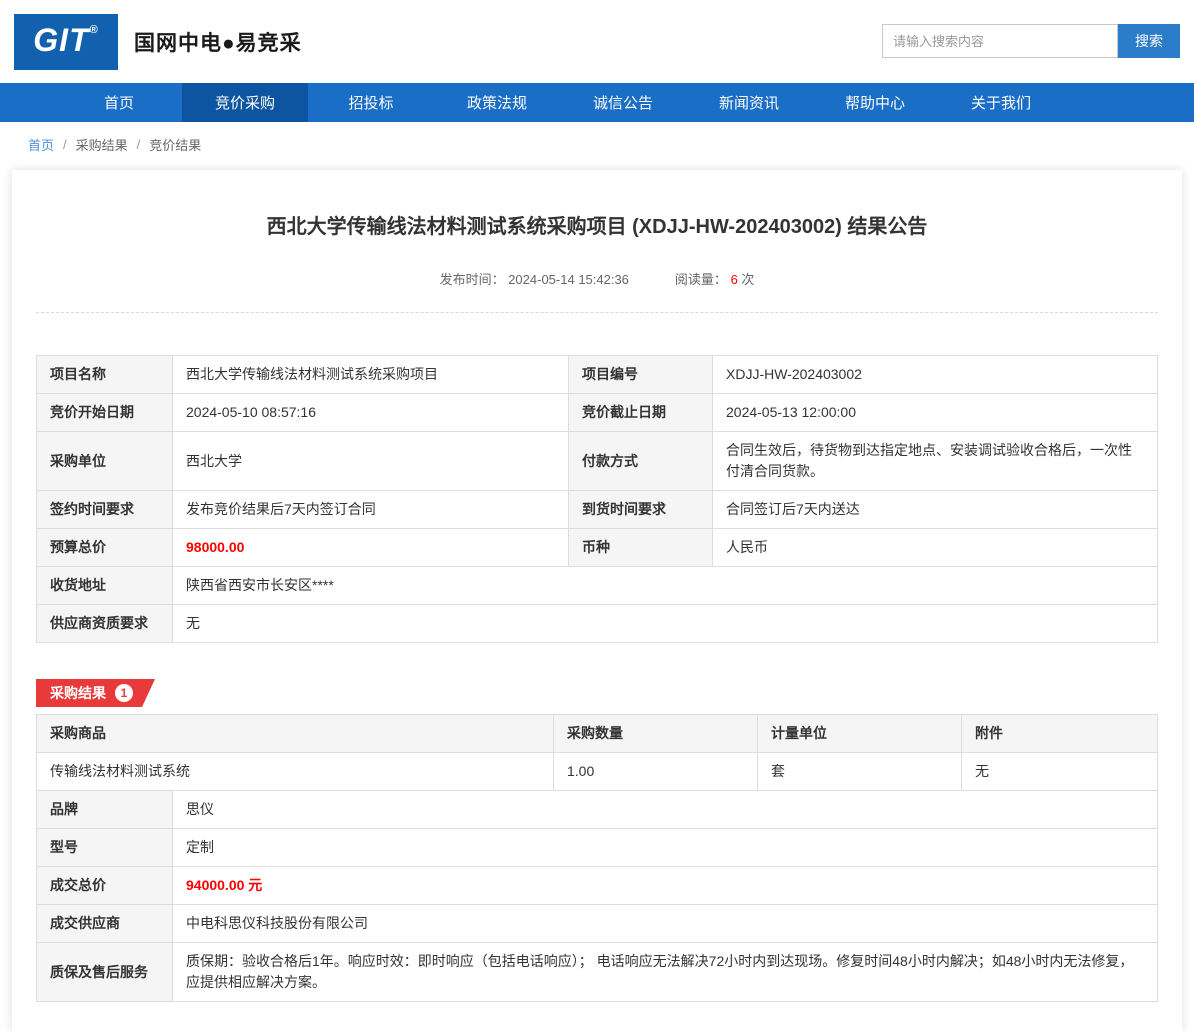 Image resolution: width=1194 pixels, height=1032 pixels. What do you see at coordinates (935, 374) in the screenshot?
I see `project-code-value: XDJJ-HW-202403002` at bounding box center [935, 374].